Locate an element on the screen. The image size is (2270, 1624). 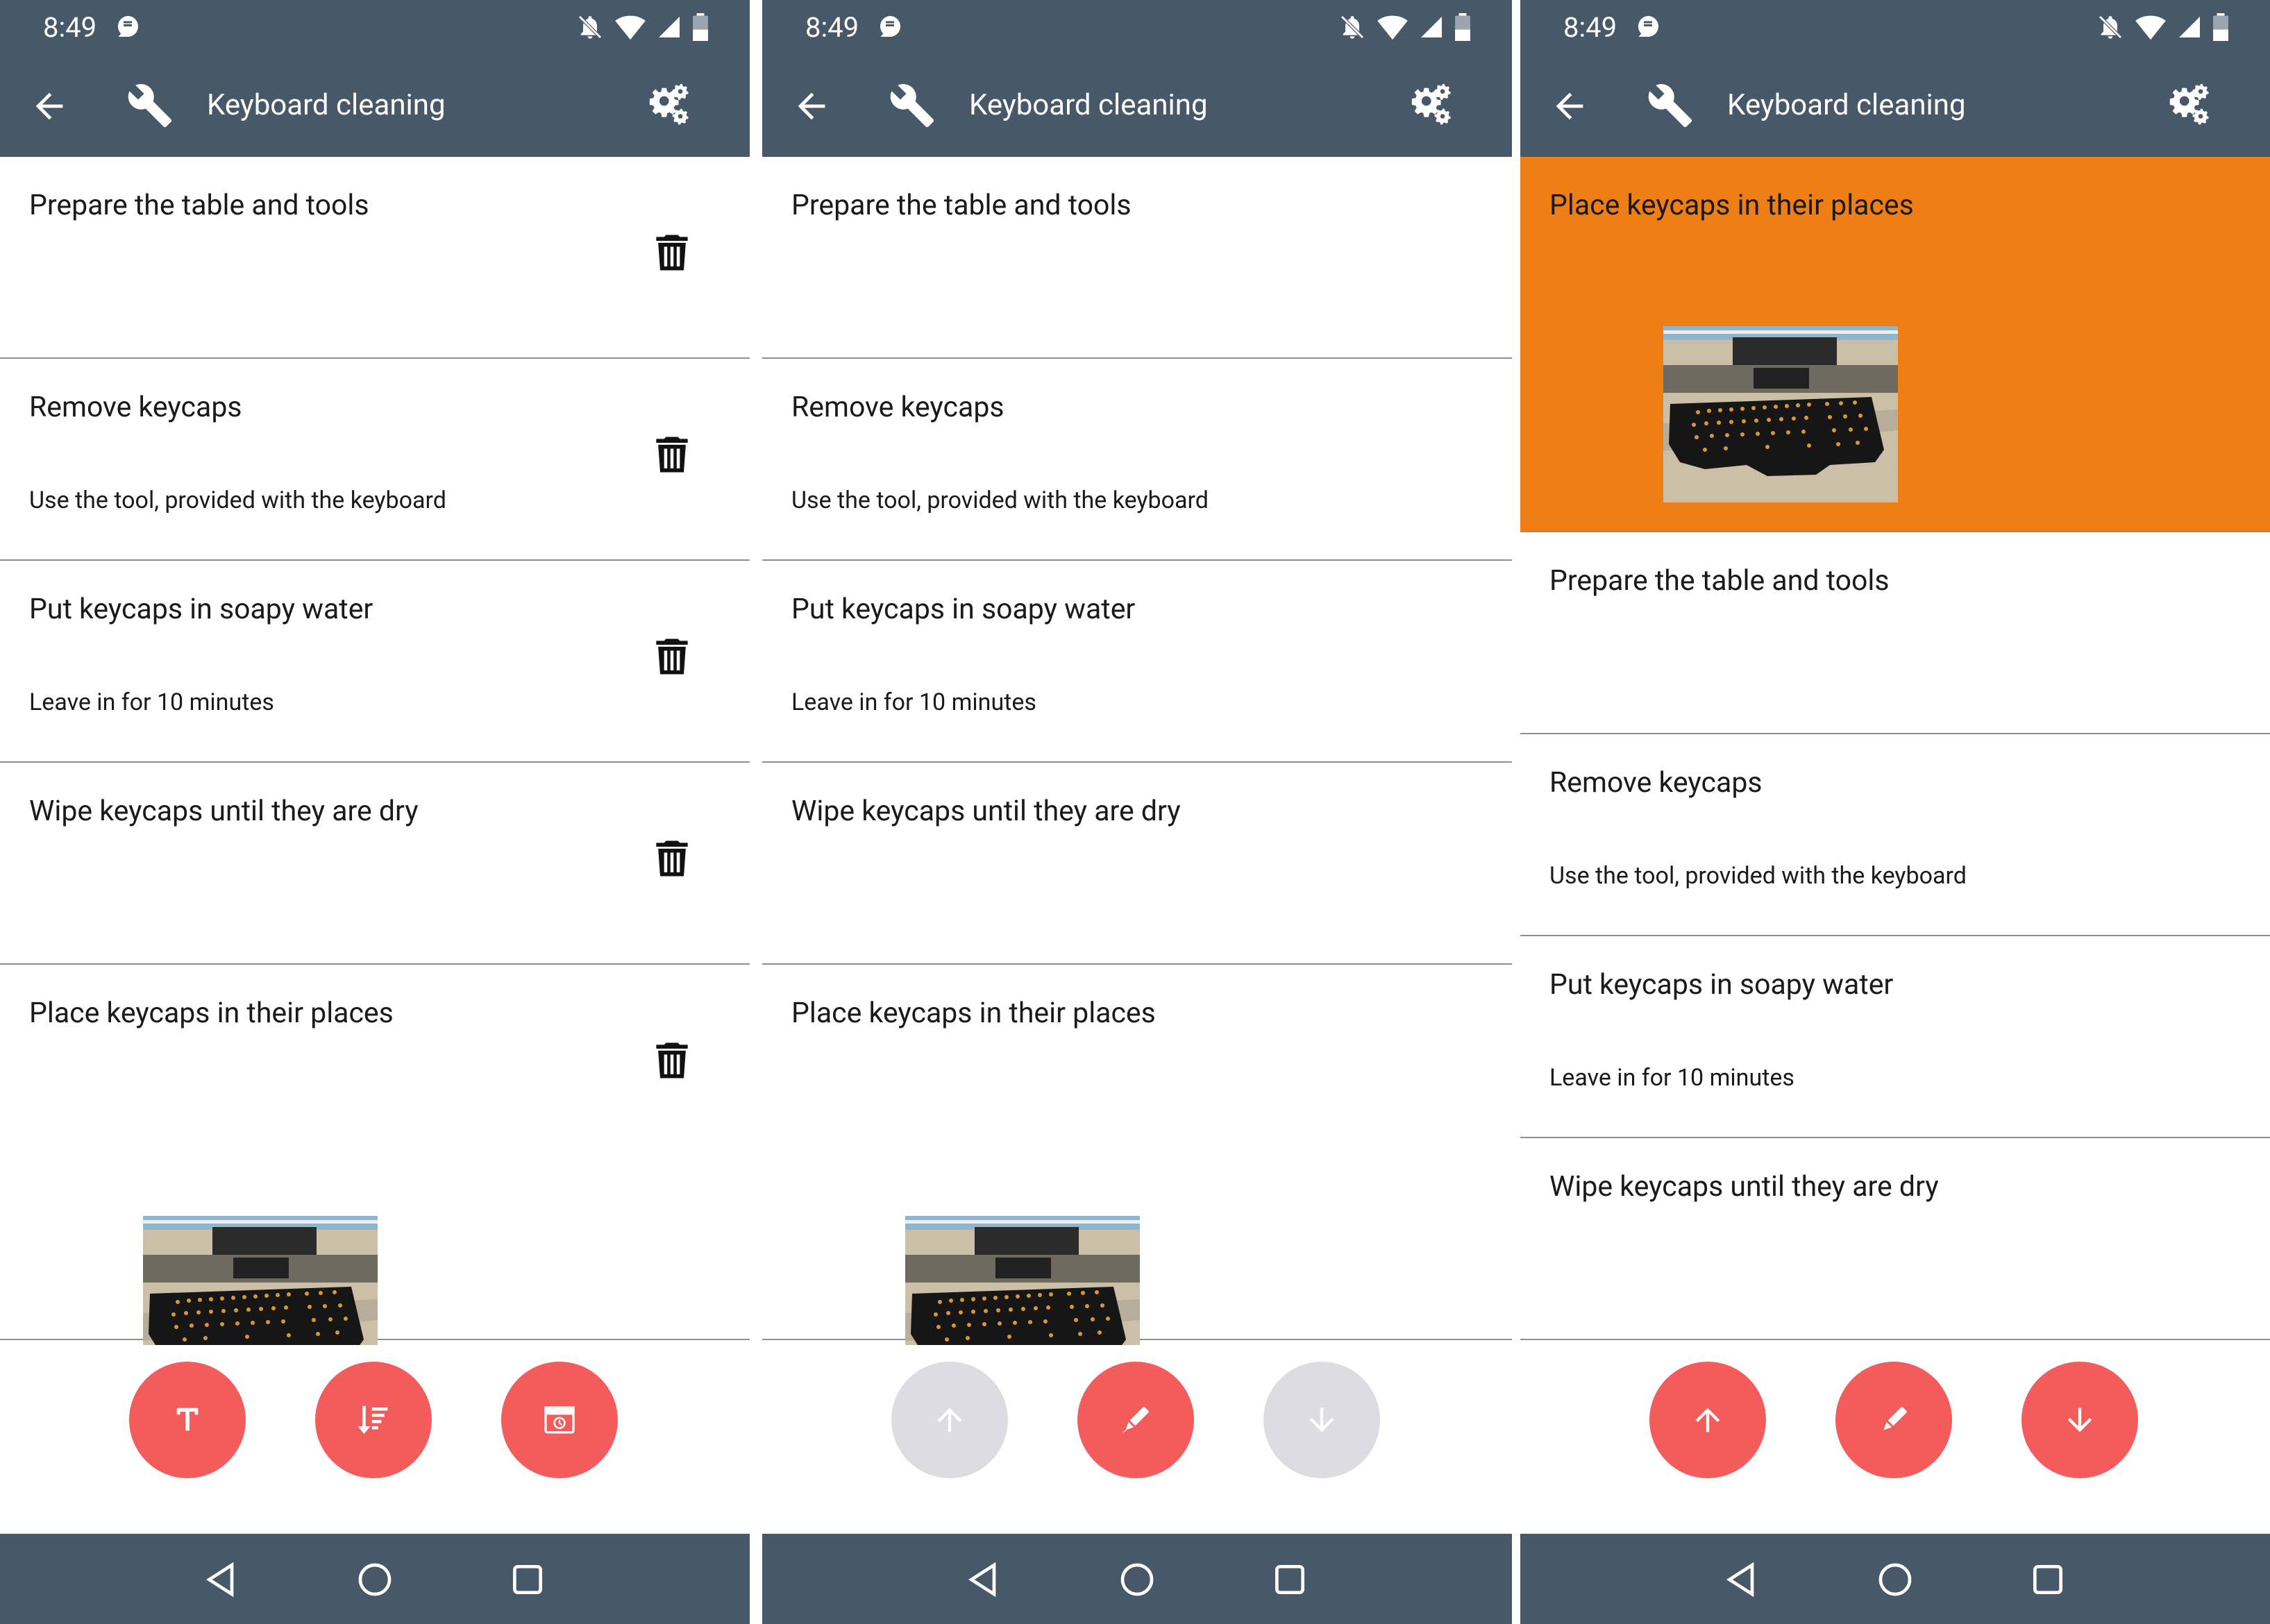
status-bar: 8:49 is located at coordinates (375, 28).